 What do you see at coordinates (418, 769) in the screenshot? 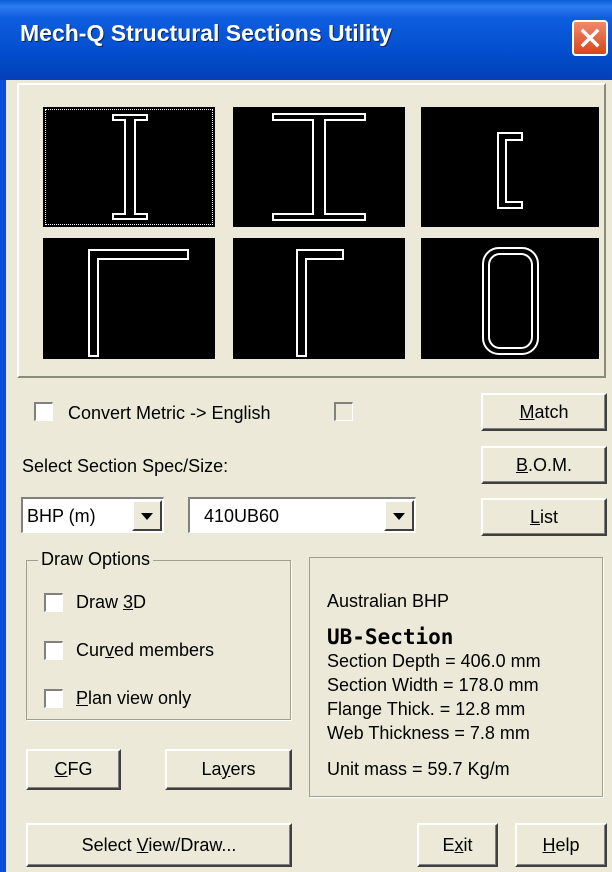
I see `unit-mass: Unit mass = 59.7 Kg/m` at bounding box center [418, 769].